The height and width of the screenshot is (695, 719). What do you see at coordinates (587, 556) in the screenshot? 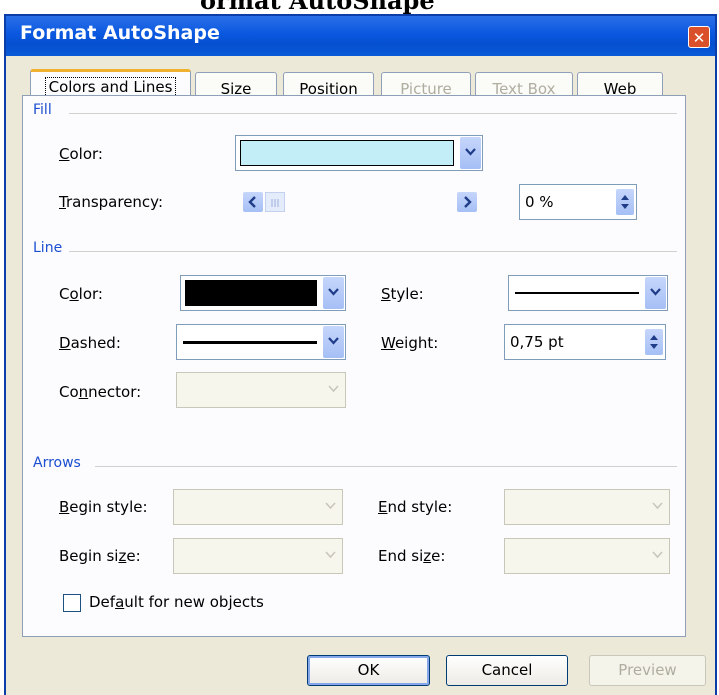
I see `end-size-dropdown` at bounding box center [587, 556].